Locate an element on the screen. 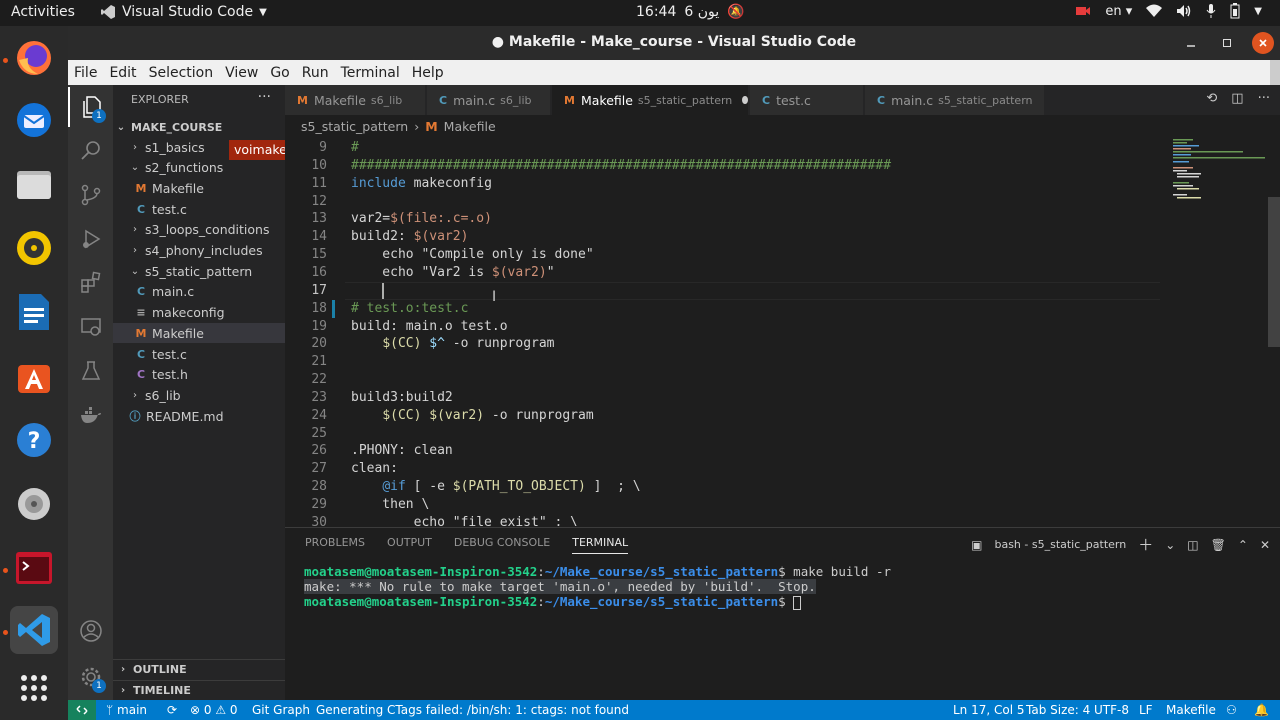 The height and width of the screenshot is (720, 1280). menu-edit: Edit is located at coordinates (122, 73).